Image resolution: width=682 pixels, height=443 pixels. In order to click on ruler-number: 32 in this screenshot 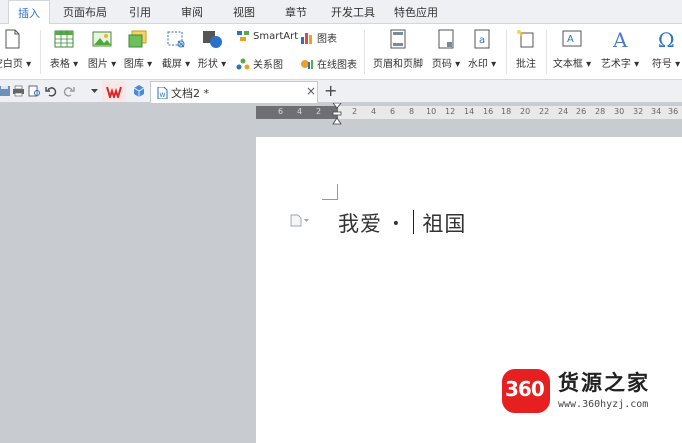, I will do `click(638, 111)`.